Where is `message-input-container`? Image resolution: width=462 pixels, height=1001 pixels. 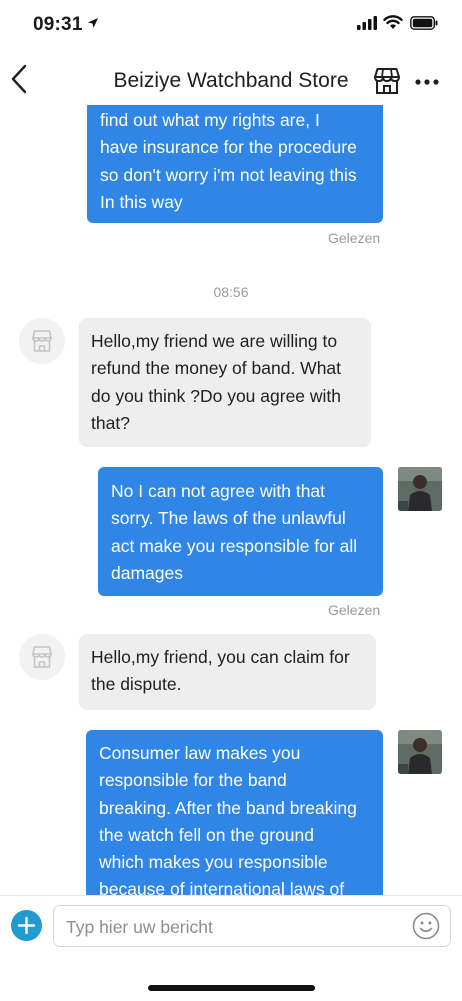
message-input-container is located at coordinates (252, 926).